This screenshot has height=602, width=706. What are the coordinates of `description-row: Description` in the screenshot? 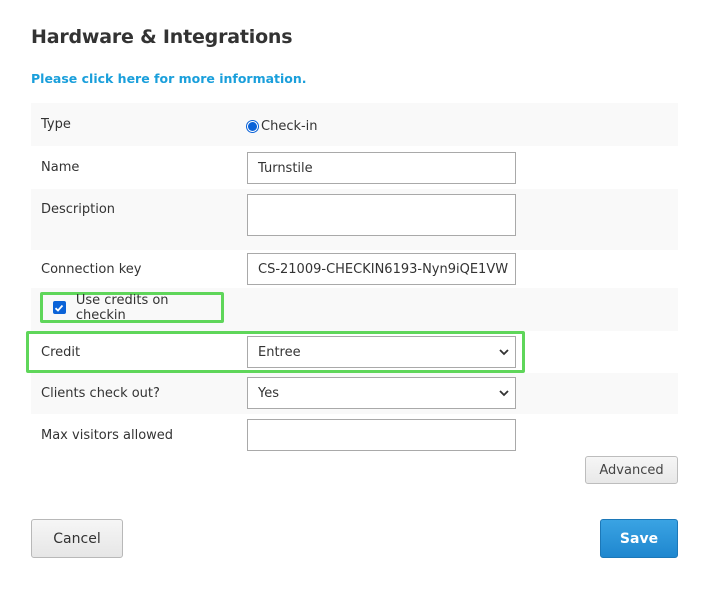 It's located at (354, 219).